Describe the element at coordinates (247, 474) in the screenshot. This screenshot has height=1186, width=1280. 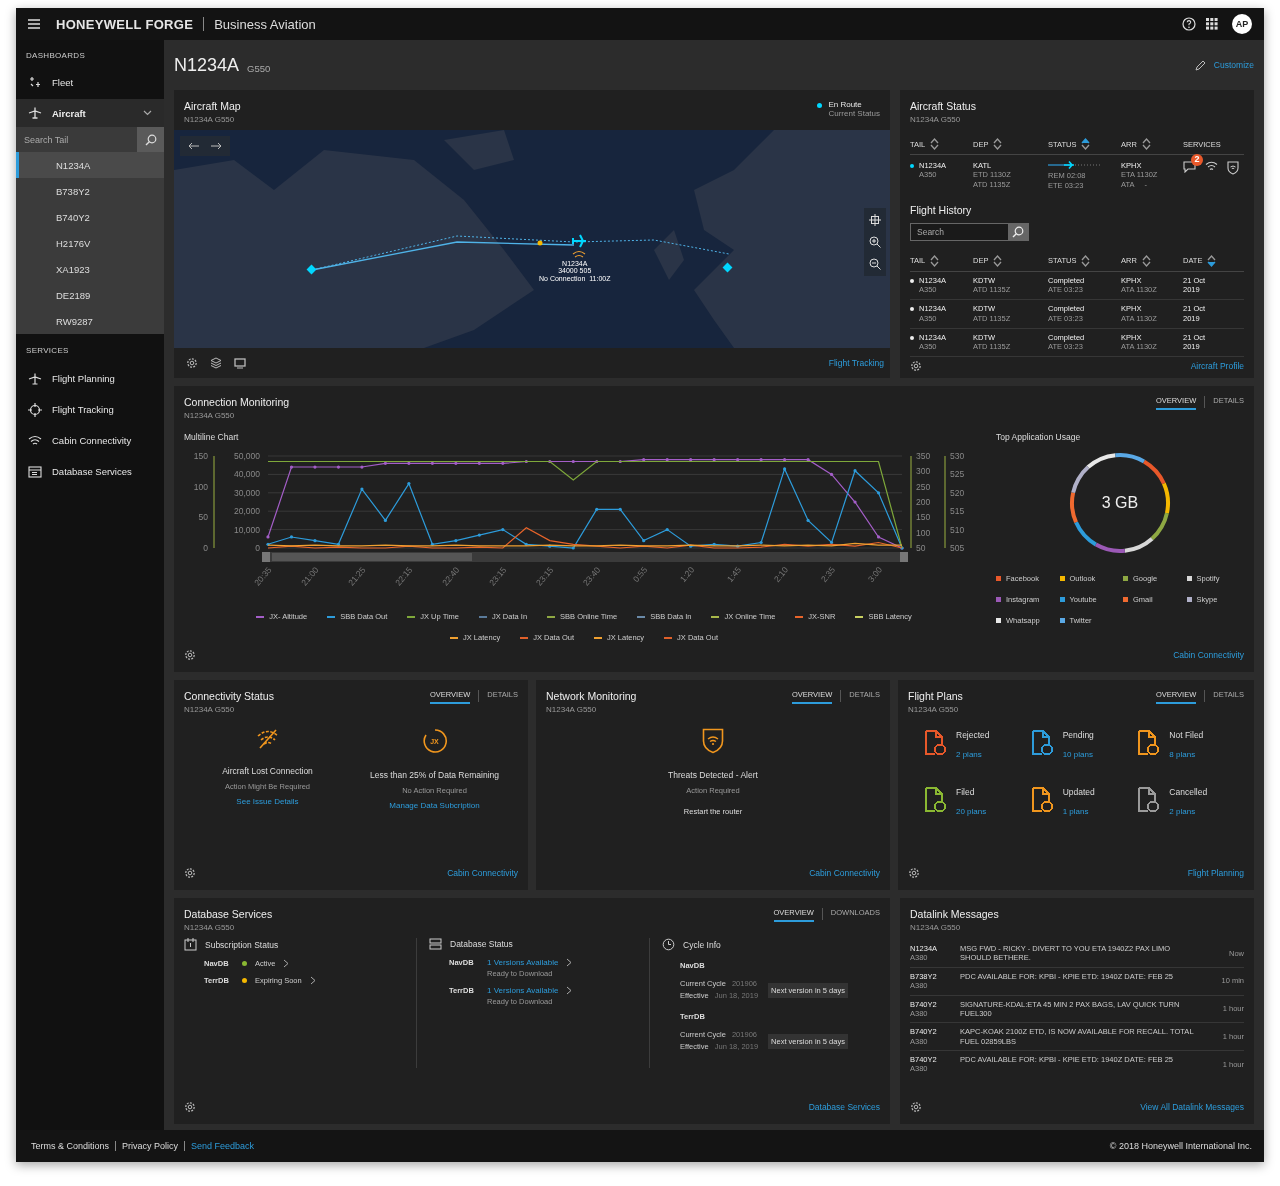
I see `axis-tick-label: 40,000` at that location.